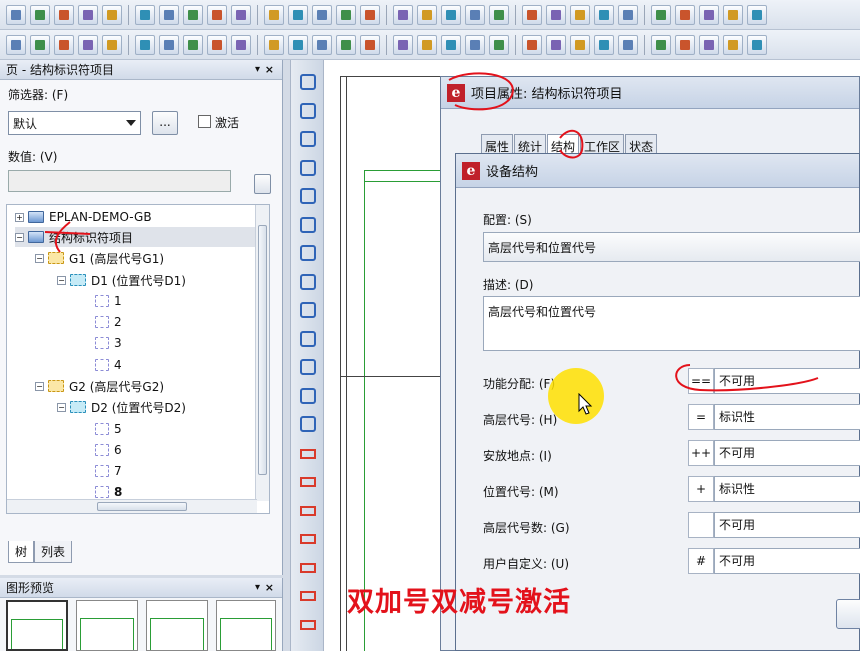 The image size is (860, 651). Describe the element at coordinates (459, 602) in the screenshot. I see `annotation-caption: 双加号双减号激活` at that location.